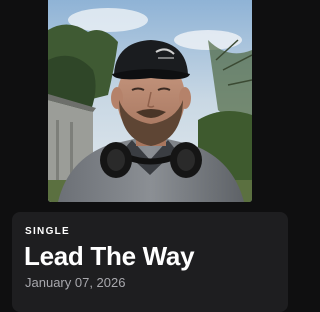 The width and height of the screenshot is (320, 312). I want to click on release-date: January 07, 2026, so click(75, 282).